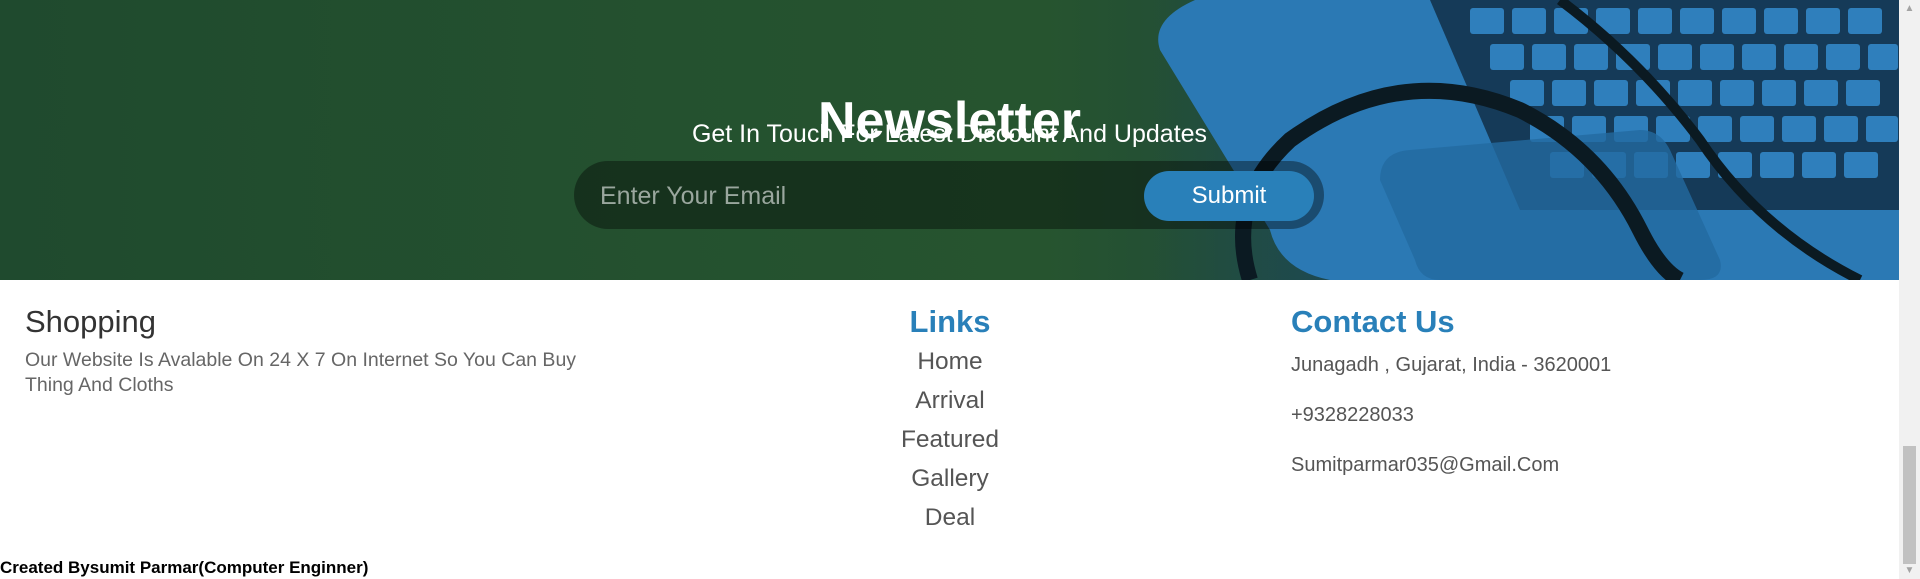  I want to click on list-item: Arrival, so click(950, 400).